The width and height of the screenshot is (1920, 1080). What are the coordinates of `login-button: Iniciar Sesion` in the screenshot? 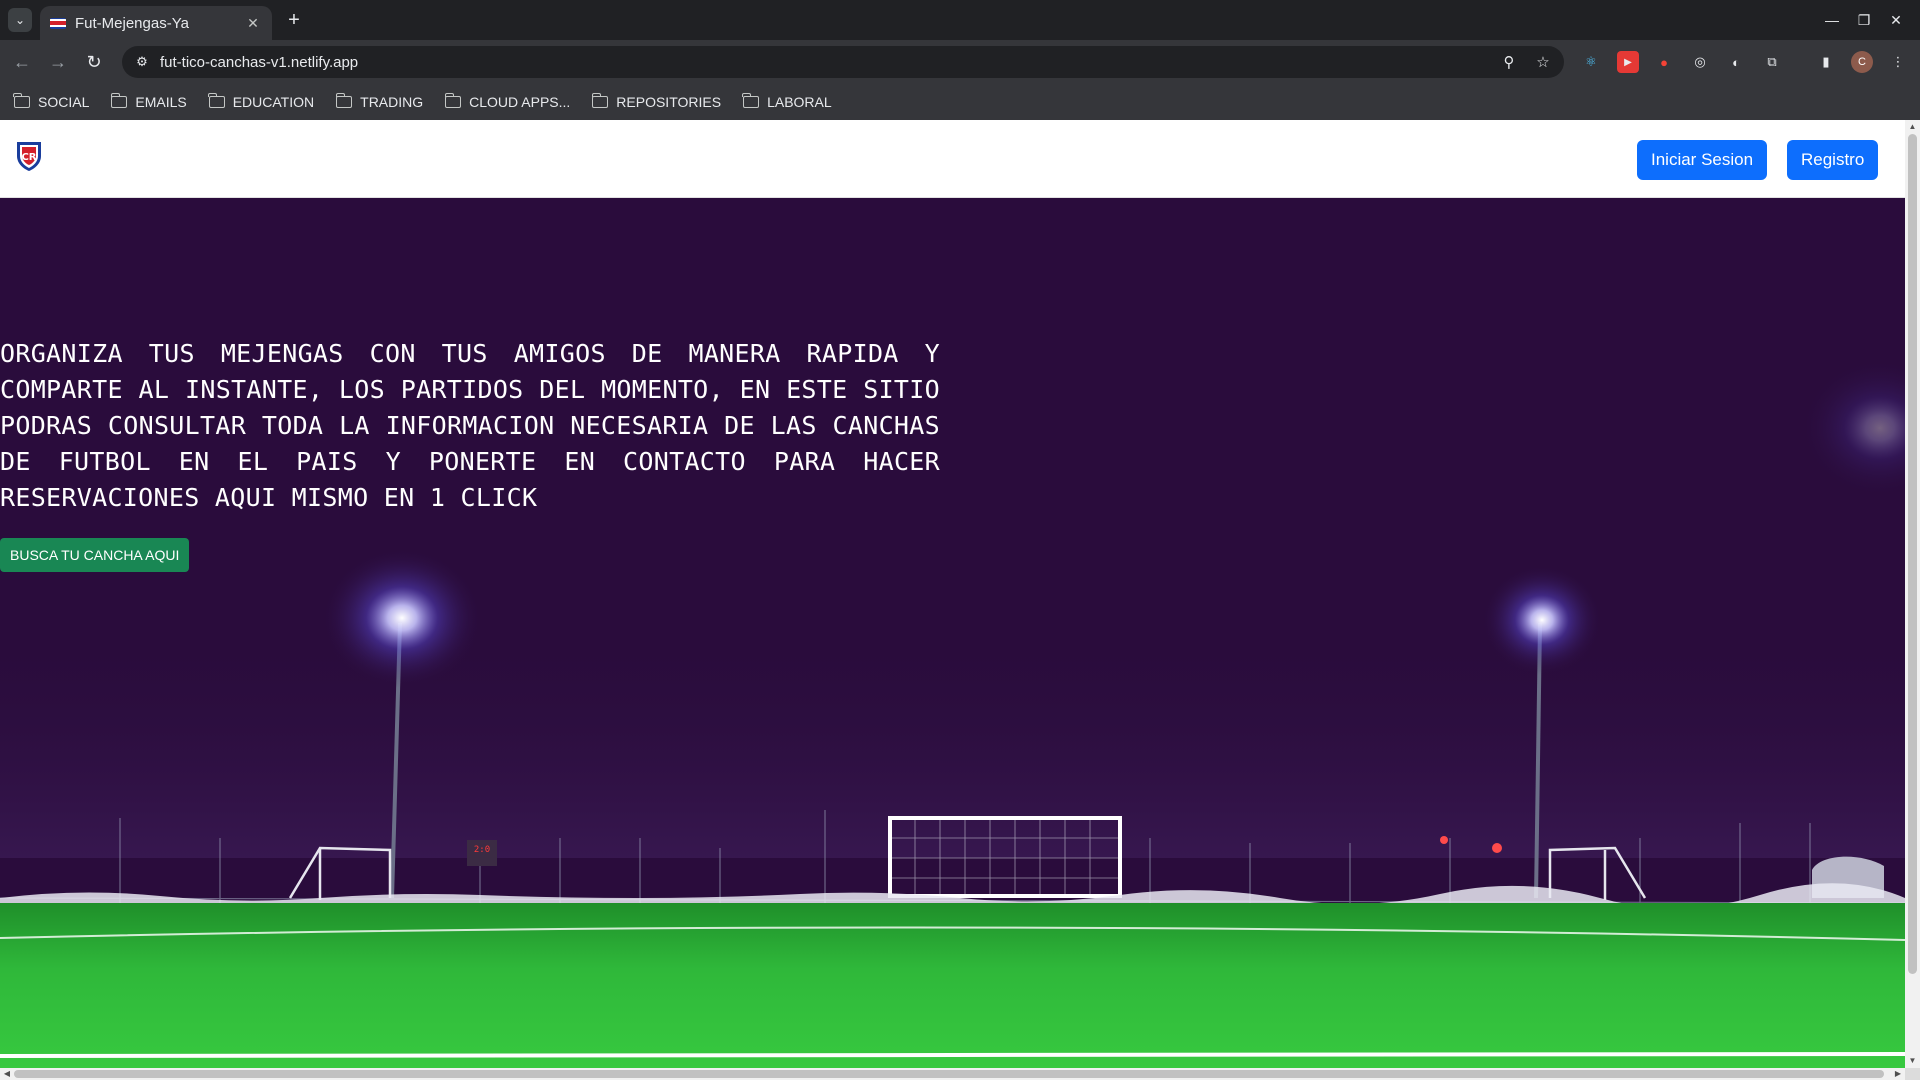 It's located at (1702, 160).